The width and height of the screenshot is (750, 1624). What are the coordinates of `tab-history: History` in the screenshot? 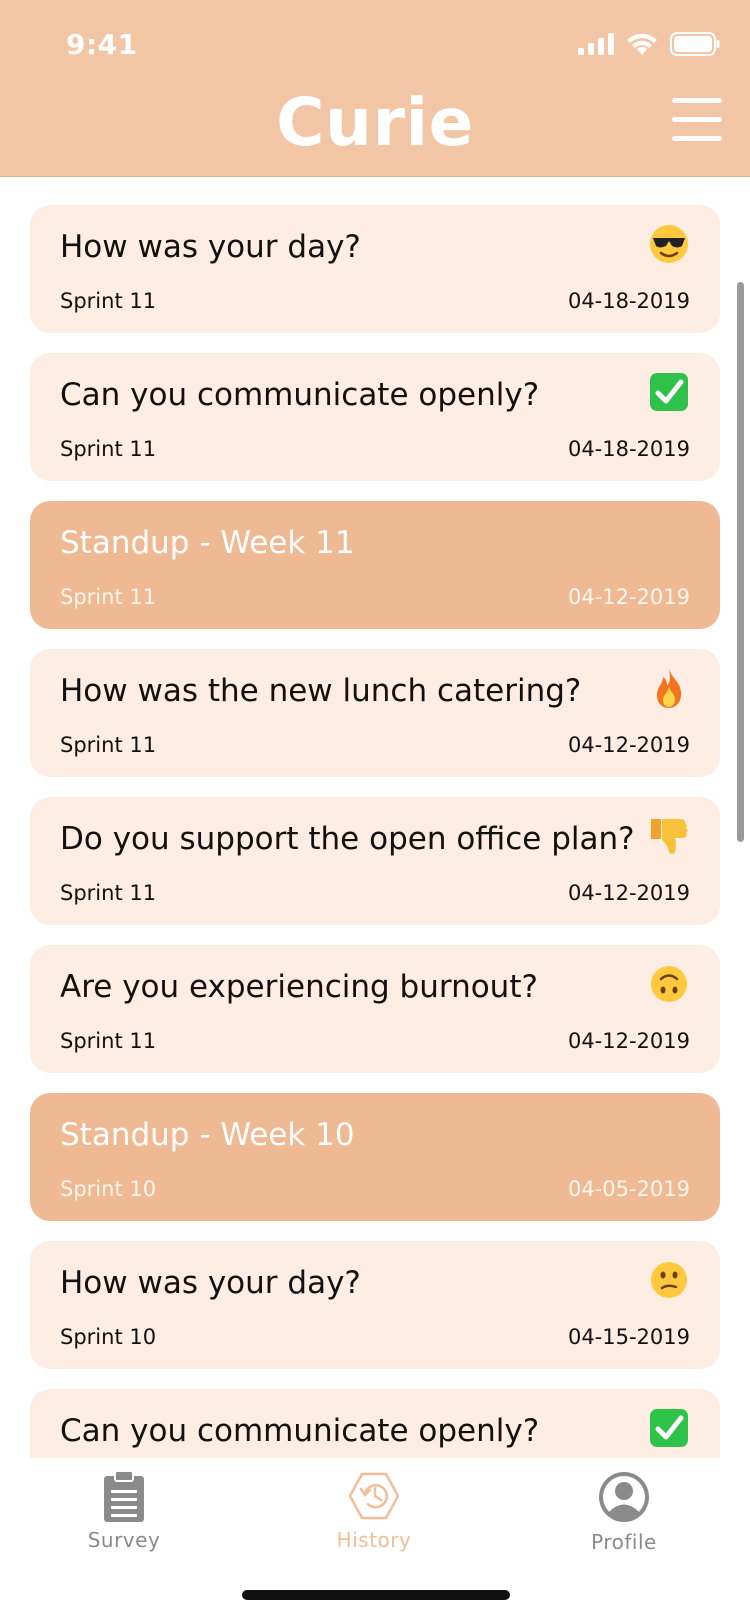 It's located at (374, 1511).